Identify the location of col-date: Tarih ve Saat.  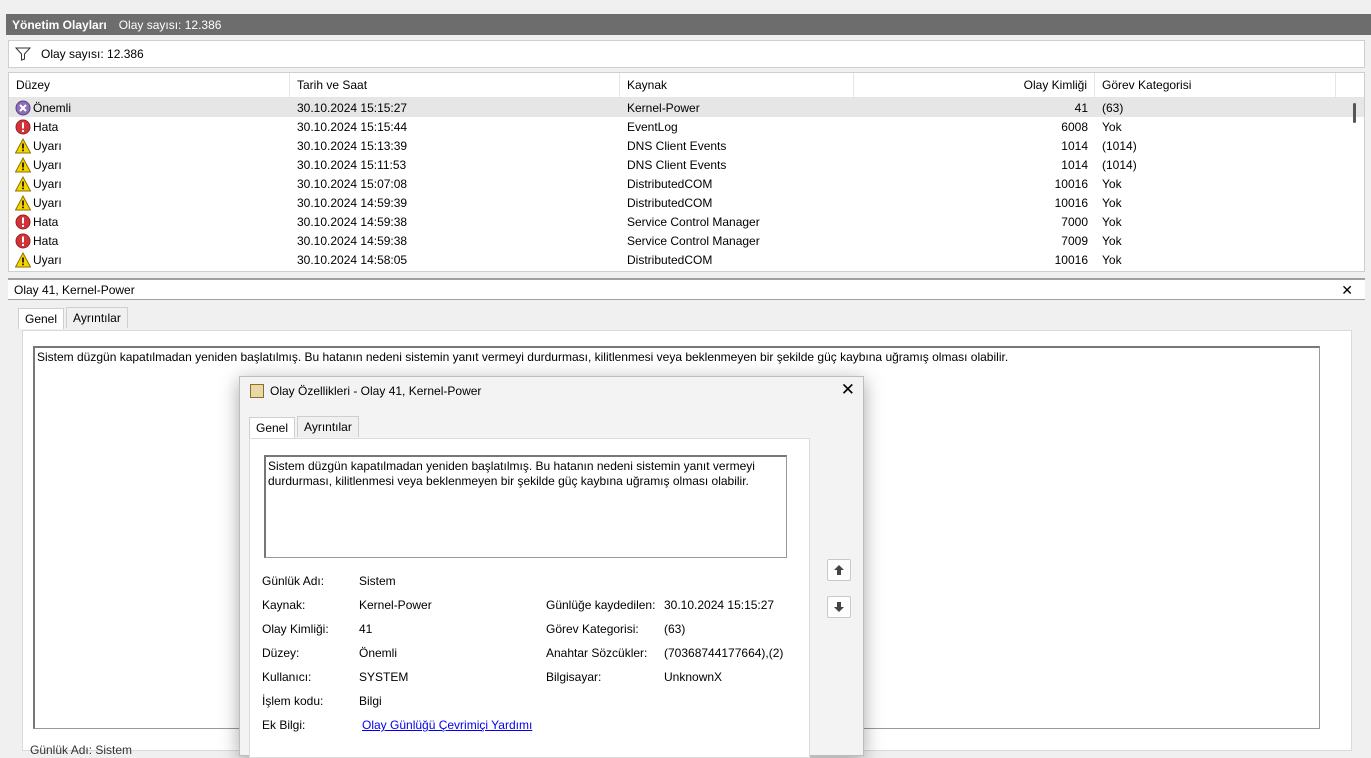
(455, 85).